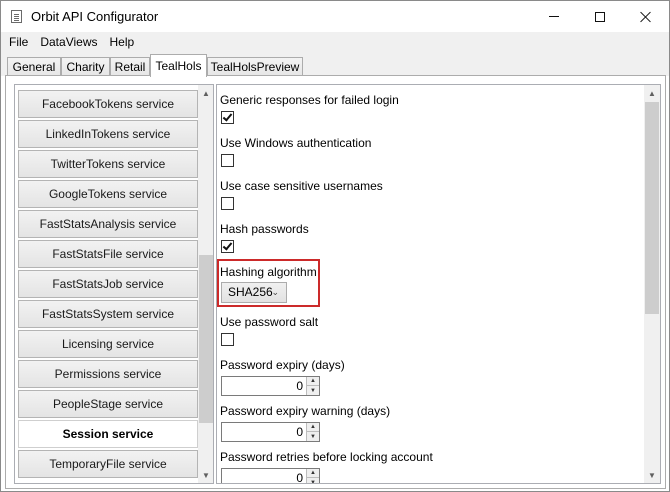 The image size is (670, 492). Describe the element at coordinates (108, 224) in the screenshot. I see `service-item-faststatsanalysis: FastStatsAnalysis service` at that location.